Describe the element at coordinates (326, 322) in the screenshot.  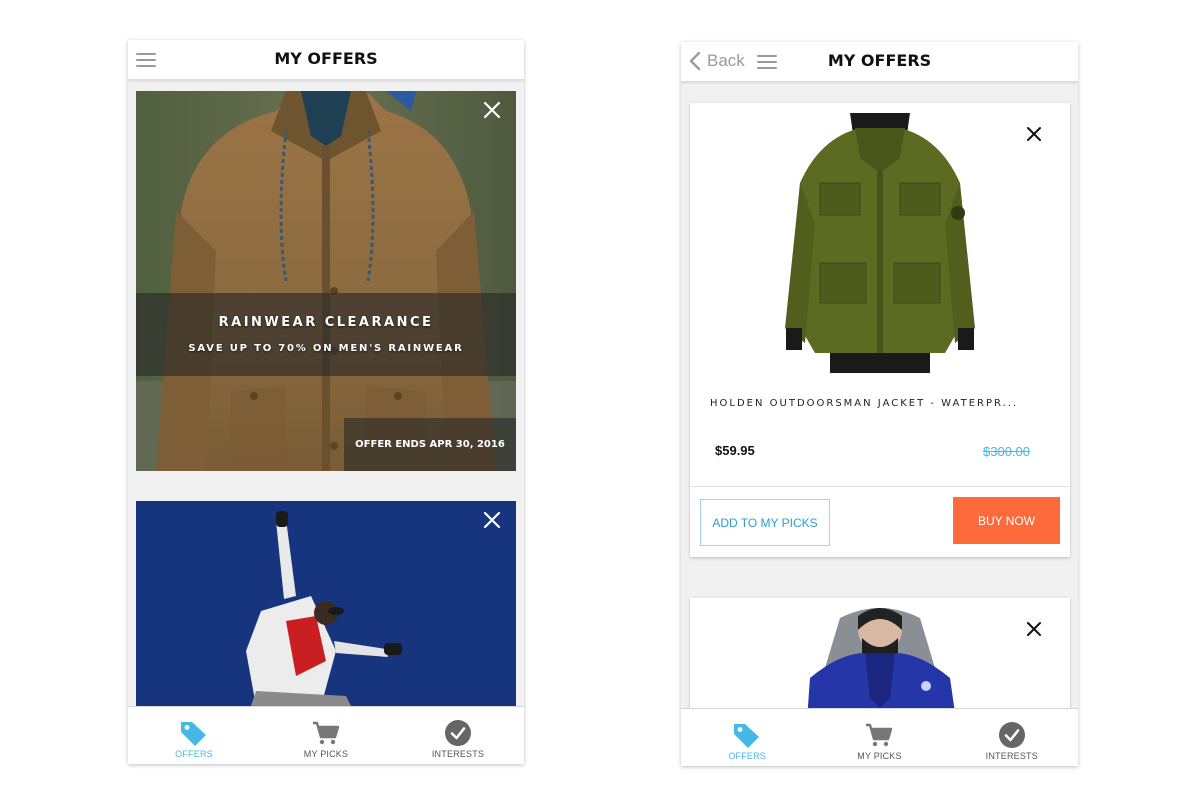
I see `offer-title: RAINWEAR CLEARANCE` at that location.